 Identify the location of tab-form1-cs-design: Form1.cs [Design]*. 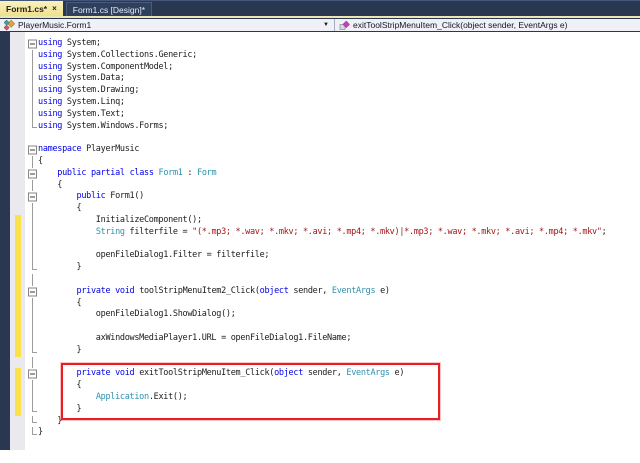
(109, 9).